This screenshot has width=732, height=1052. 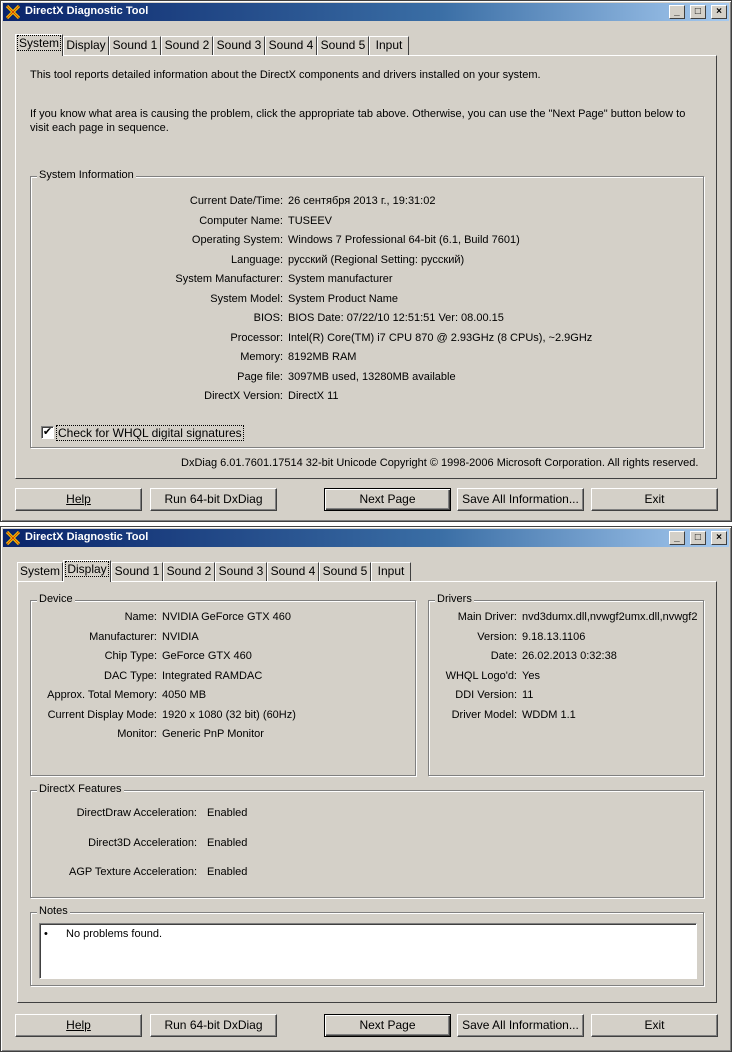 What do you see at coordinates (184, 695) in the screenshot?
I see `info-value: 4050 MB` at bounding box center [184, 695].